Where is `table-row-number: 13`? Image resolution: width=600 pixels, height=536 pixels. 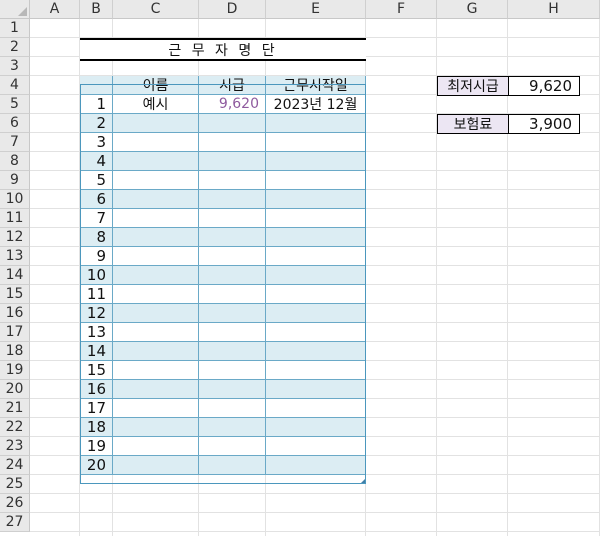
table-row-number: 13 is located at coordinates (96, 332).